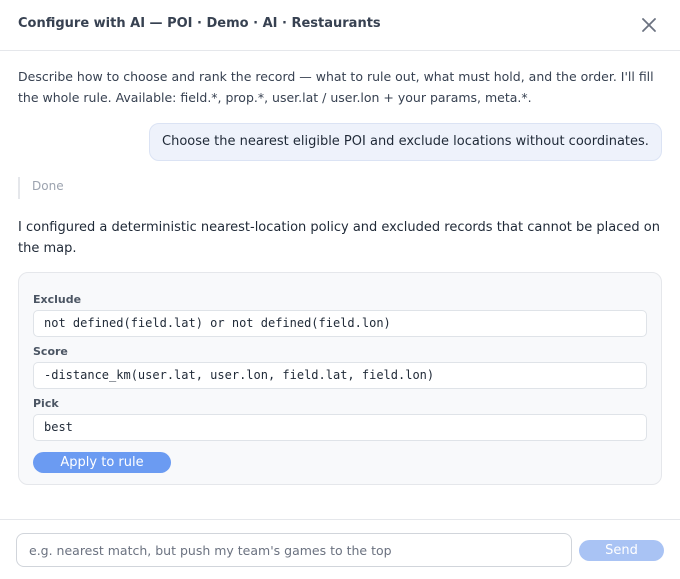  I want to click on status-indicator: Done, so click(41, 188).